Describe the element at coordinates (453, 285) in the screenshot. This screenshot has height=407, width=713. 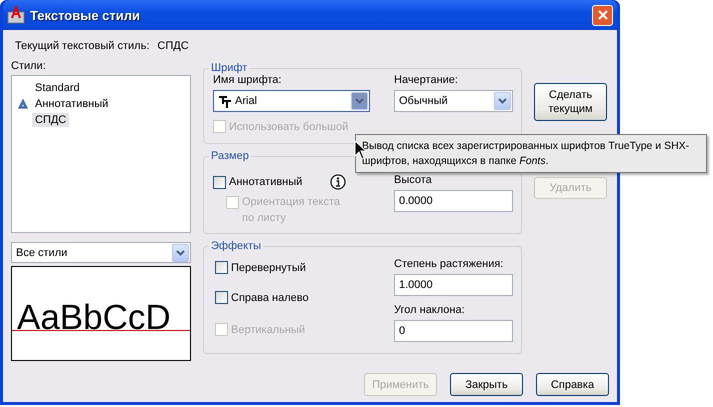
I see `width-factor-field: 1.0000` at that location.